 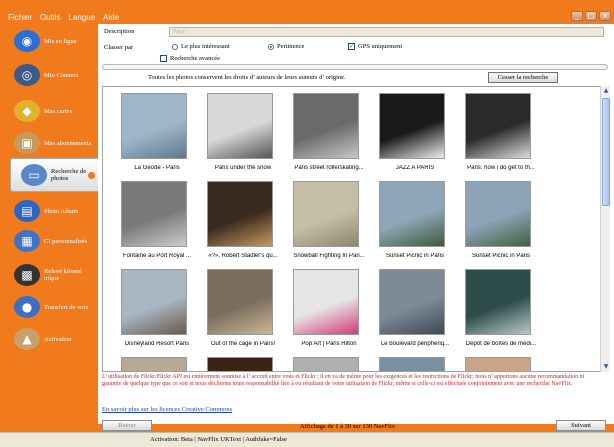 I want to click on sidebar-item-globe: ◉ Mis en ligne, so click(x=51, y=41).